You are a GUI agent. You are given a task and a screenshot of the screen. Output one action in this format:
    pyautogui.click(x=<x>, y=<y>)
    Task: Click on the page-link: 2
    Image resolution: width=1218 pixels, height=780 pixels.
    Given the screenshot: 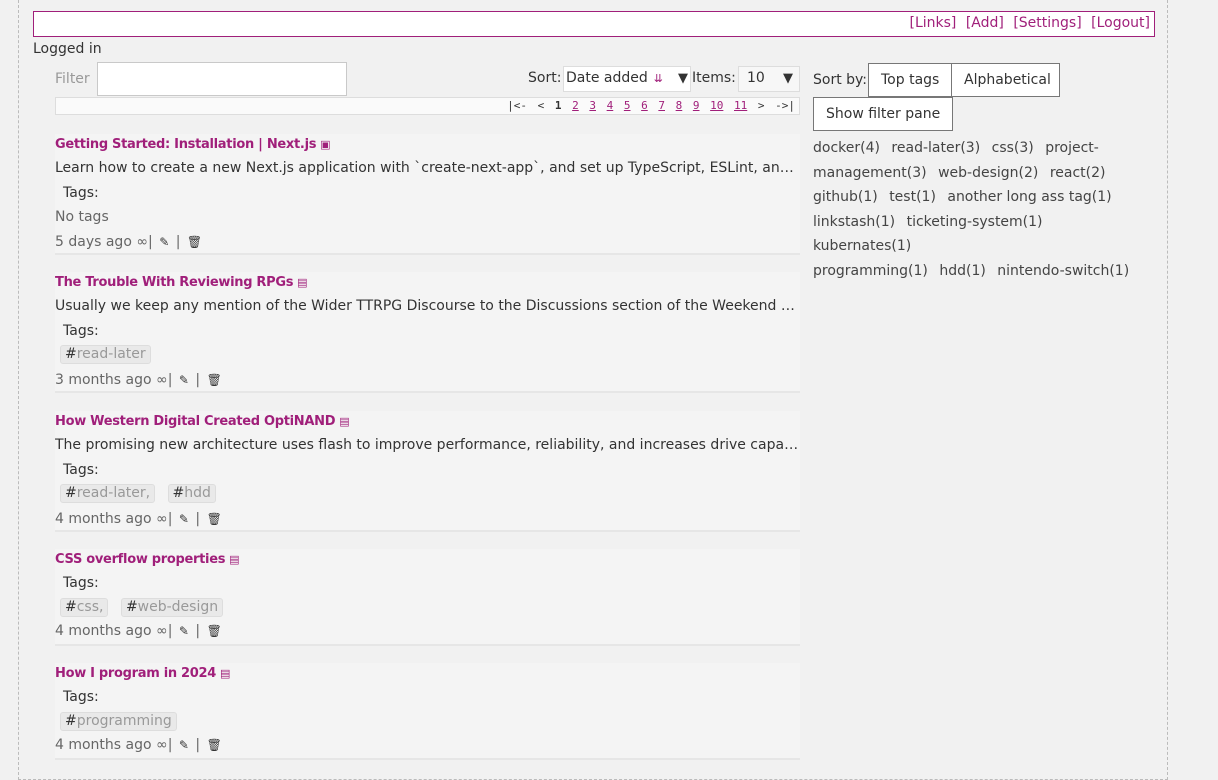 What is the action you would take?
    pyautogui.click(x=575, y=105)
    